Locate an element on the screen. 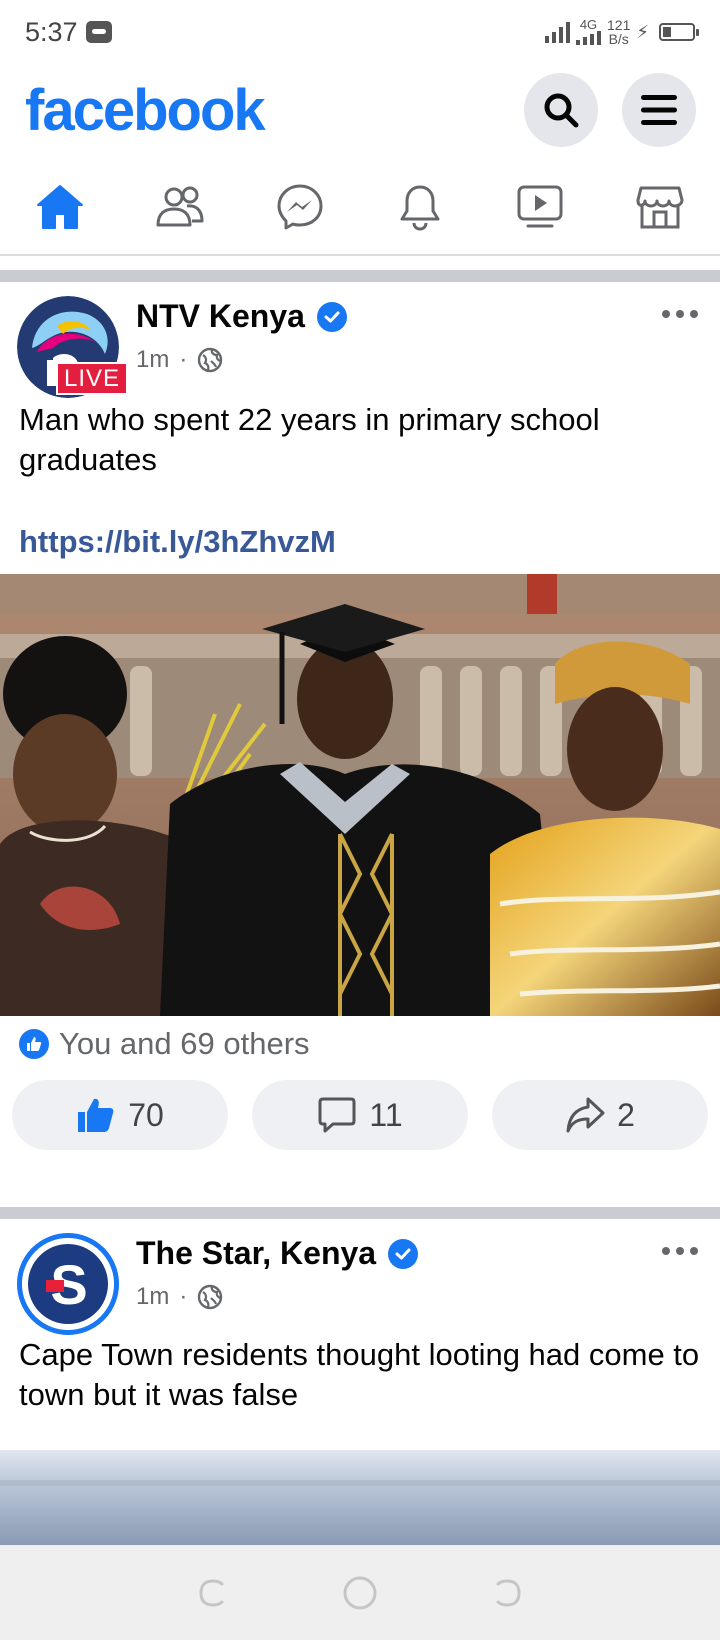 The height and width of the screenshot is (1640, 720). network-indicator: 4G is located at coordinates (588, 31).